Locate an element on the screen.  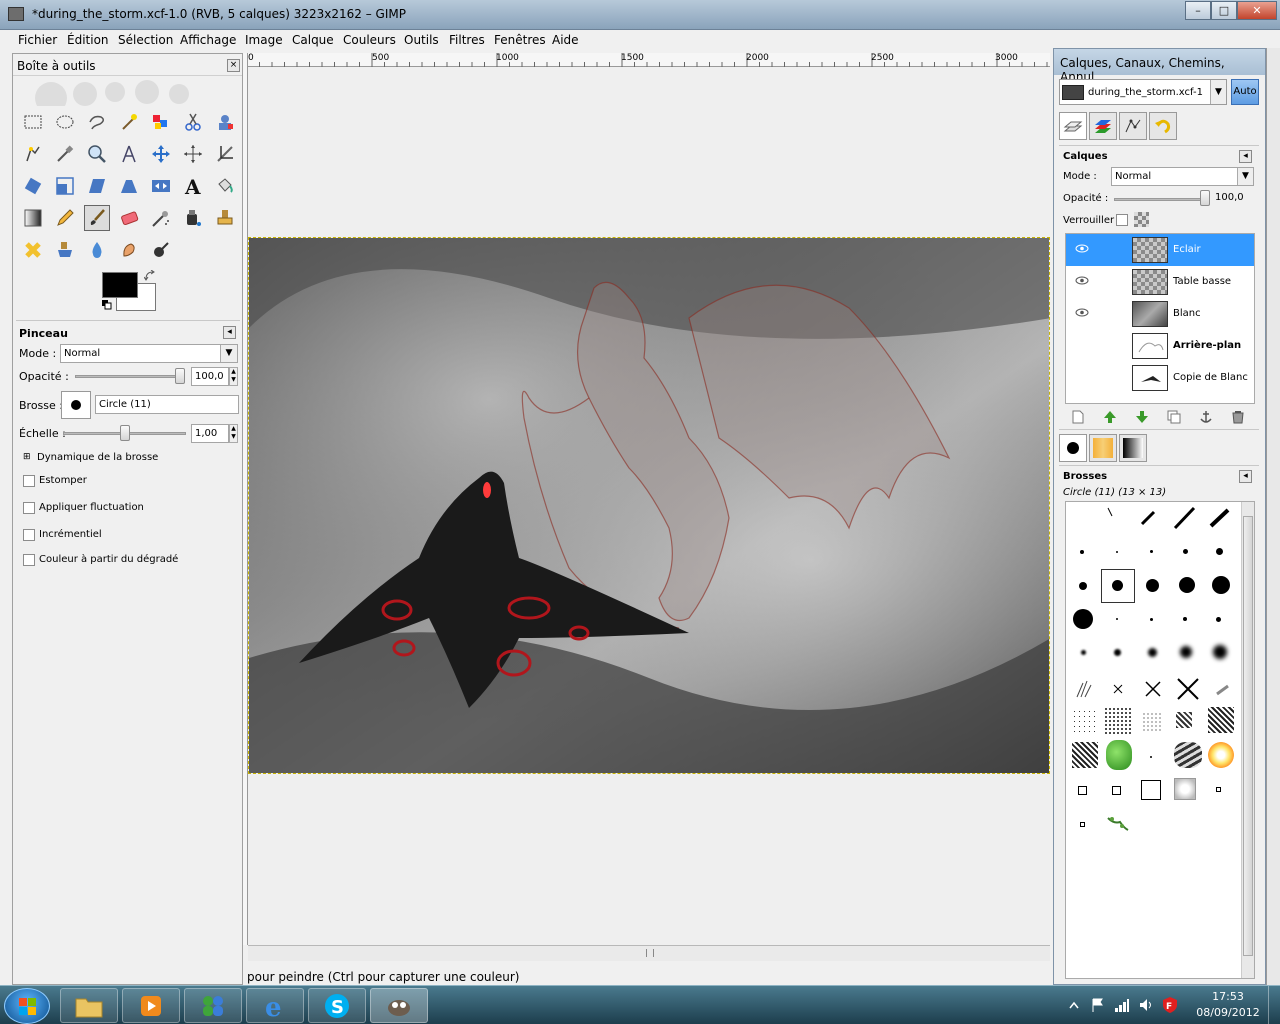
brush-name-field: Circle (11) is located at coordinates (167, 404).